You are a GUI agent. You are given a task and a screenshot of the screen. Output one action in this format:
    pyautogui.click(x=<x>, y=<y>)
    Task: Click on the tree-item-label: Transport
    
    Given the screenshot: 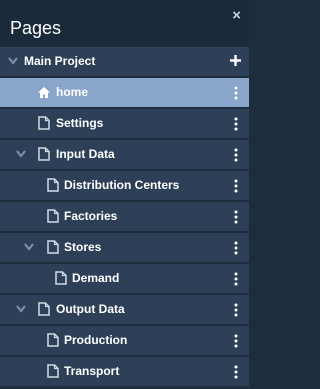 What is the action you would take?
    pyautogui.click(x=92, y=371)
    